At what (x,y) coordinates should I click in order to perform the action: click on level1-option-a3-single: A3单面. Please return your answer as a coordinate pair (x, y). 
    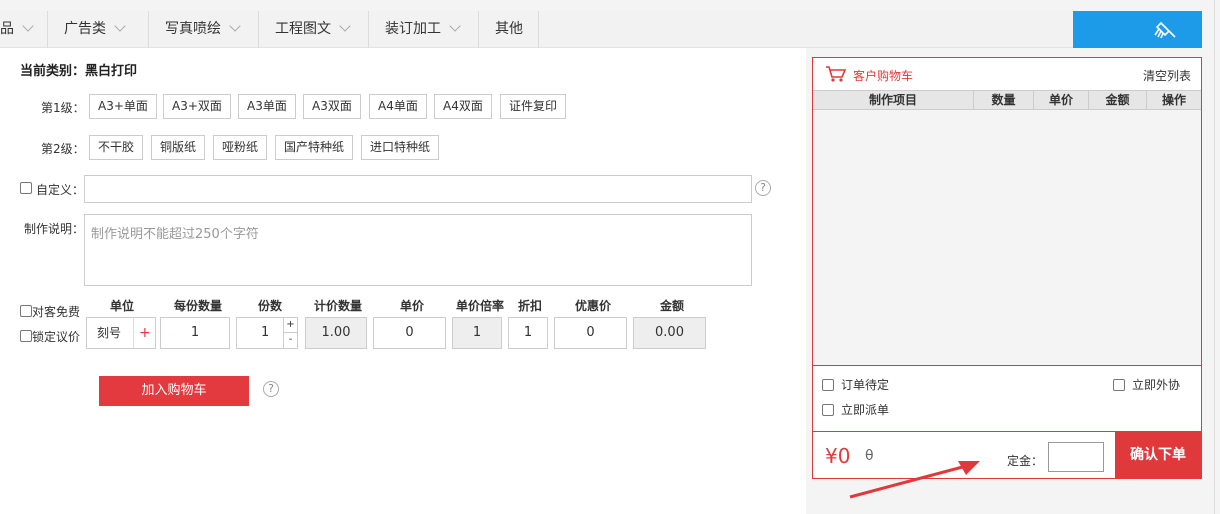
    Looking at the image, I should click on (267, 106).